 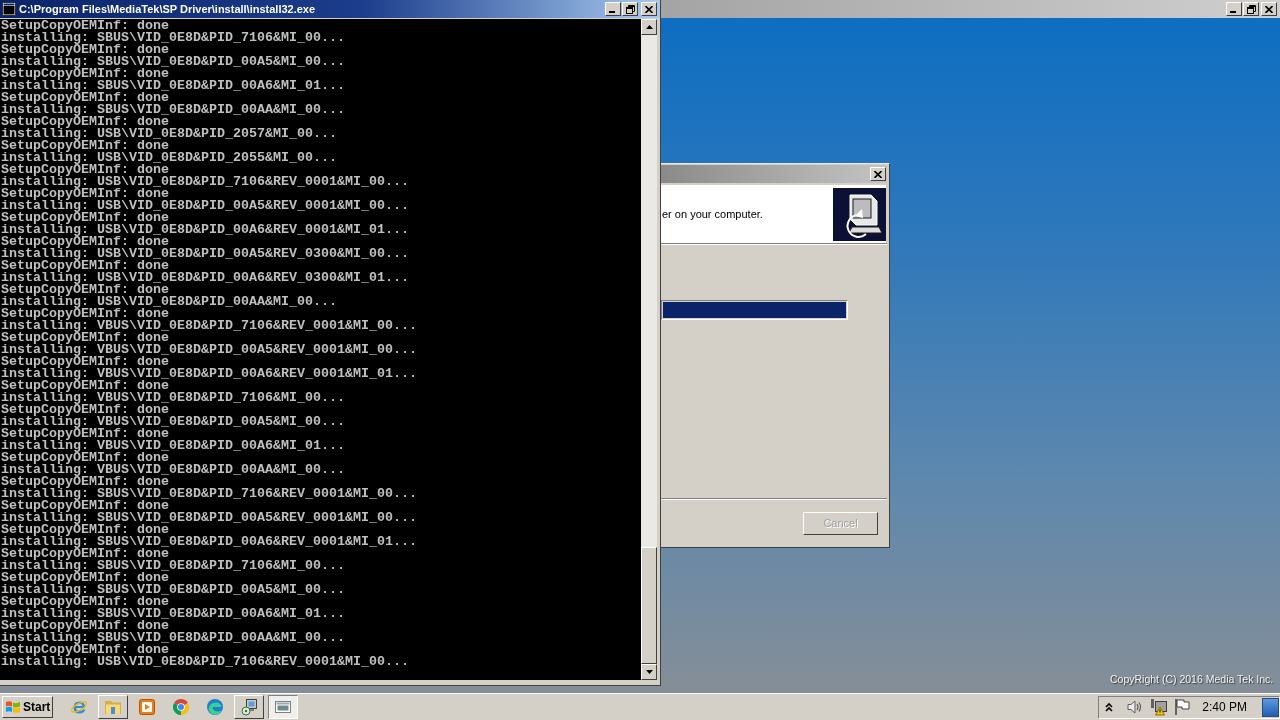 I want to click on down-arrow-icon, so click(x=649, y=672).